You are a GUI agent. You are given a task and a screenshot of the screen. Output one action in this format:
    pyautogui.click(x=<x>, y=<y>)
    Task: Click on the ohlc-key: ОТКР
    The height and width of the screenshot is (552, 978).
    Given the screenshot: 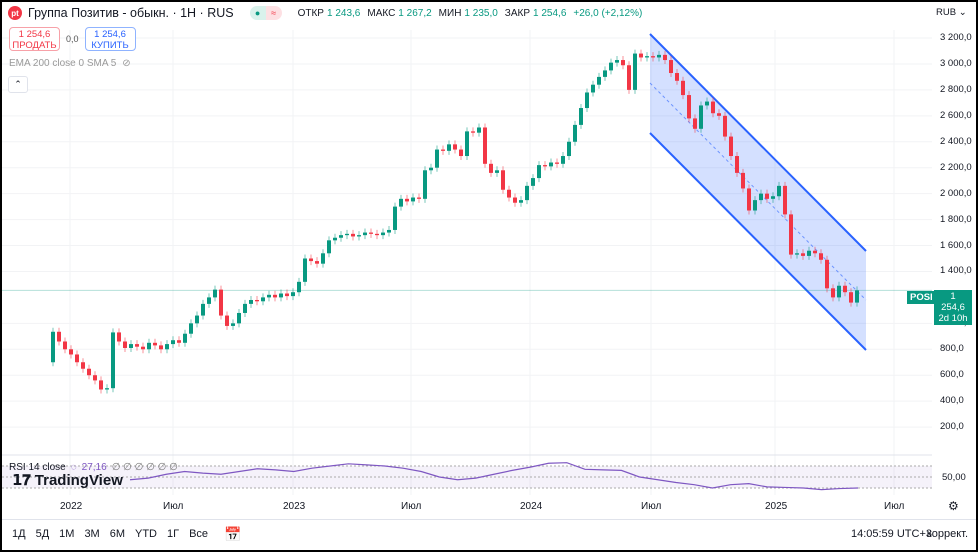 What is the action you would take?
    pyautogui.click(x=310, y=13)
    